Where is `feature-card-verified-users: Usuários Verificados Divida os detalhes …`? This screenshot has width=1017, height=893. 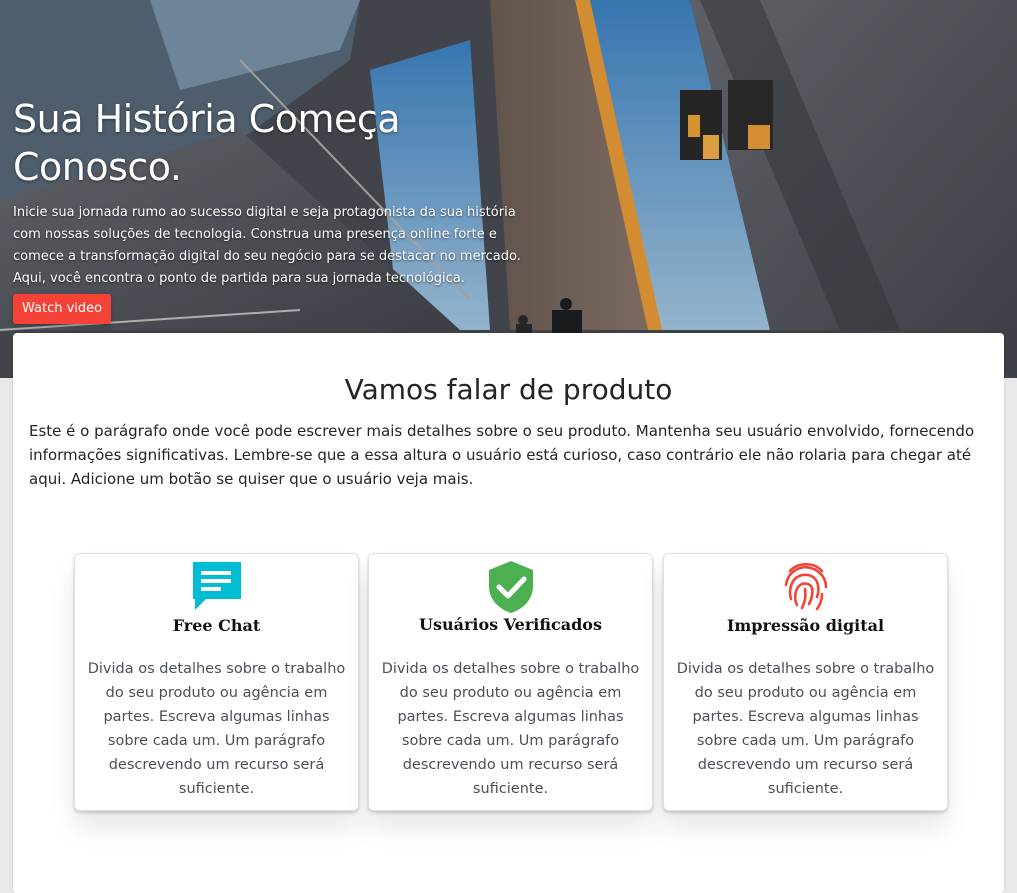
feature-card-verified-users: Usuários Verificados Divida os detalhes … is located at coordinates (510, 682).